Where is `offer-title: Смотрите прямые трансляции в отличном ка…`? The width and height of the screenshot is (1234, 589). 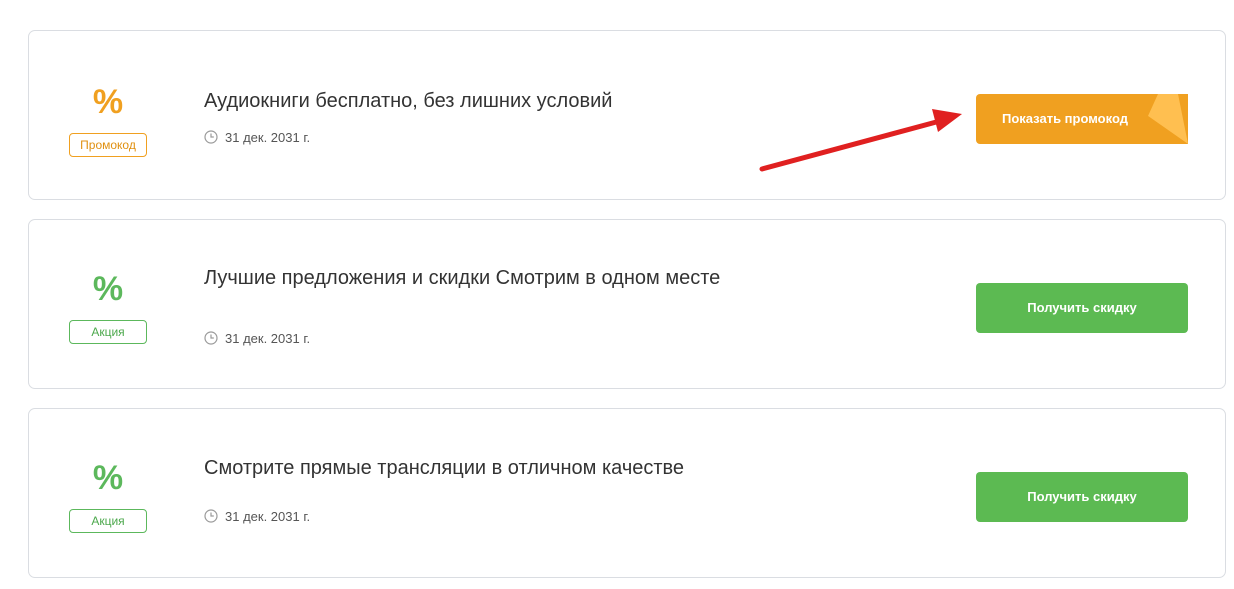 offer-title: Смотрите прямые трансляции в отличном ка… is located at coordinates (474, 468).